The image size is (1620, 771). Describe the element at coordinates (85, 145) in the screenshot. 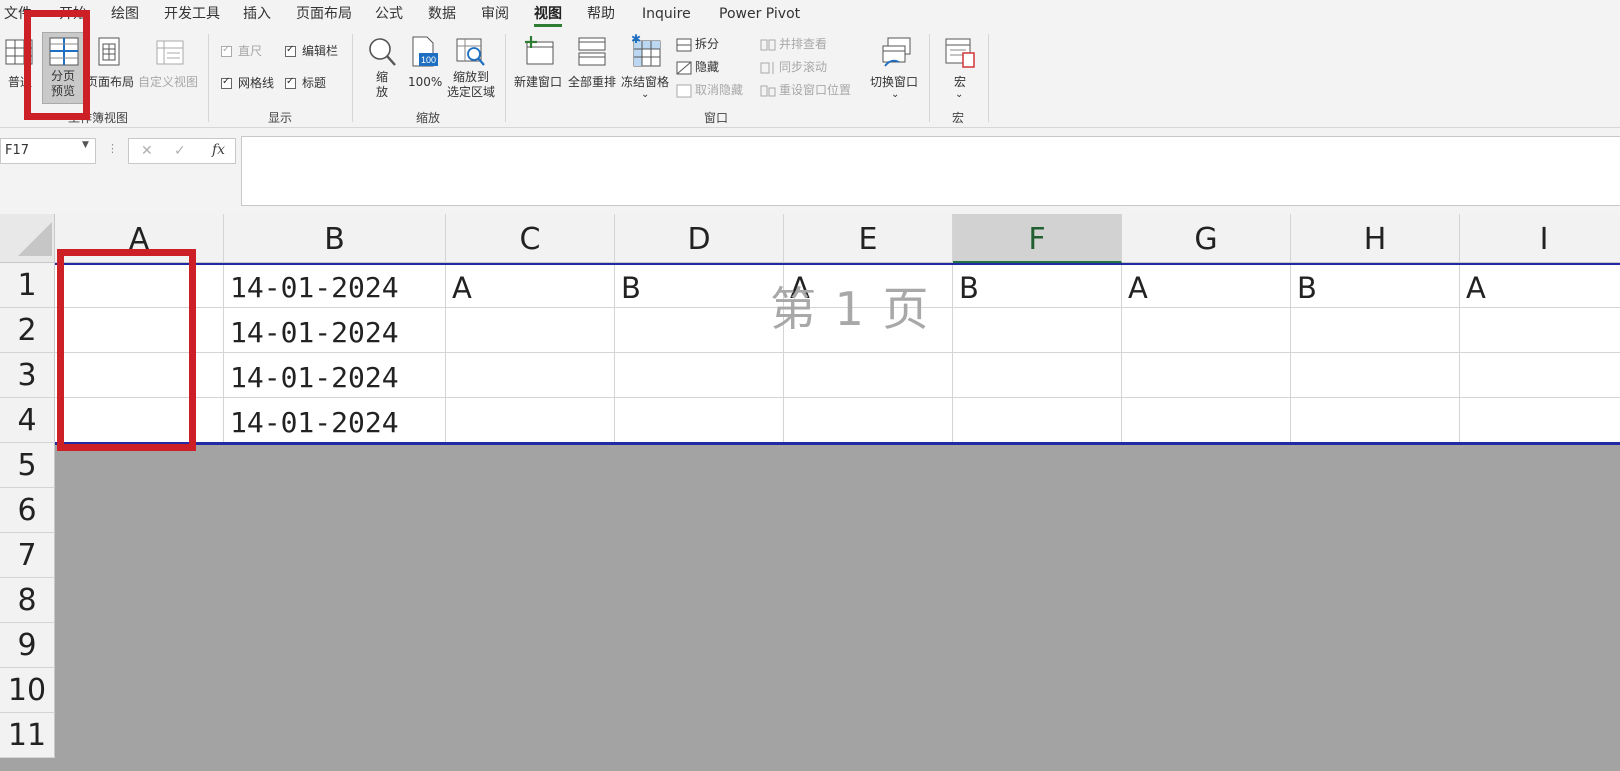

I see `name-box-dropdown-icon: ▼` at that location.